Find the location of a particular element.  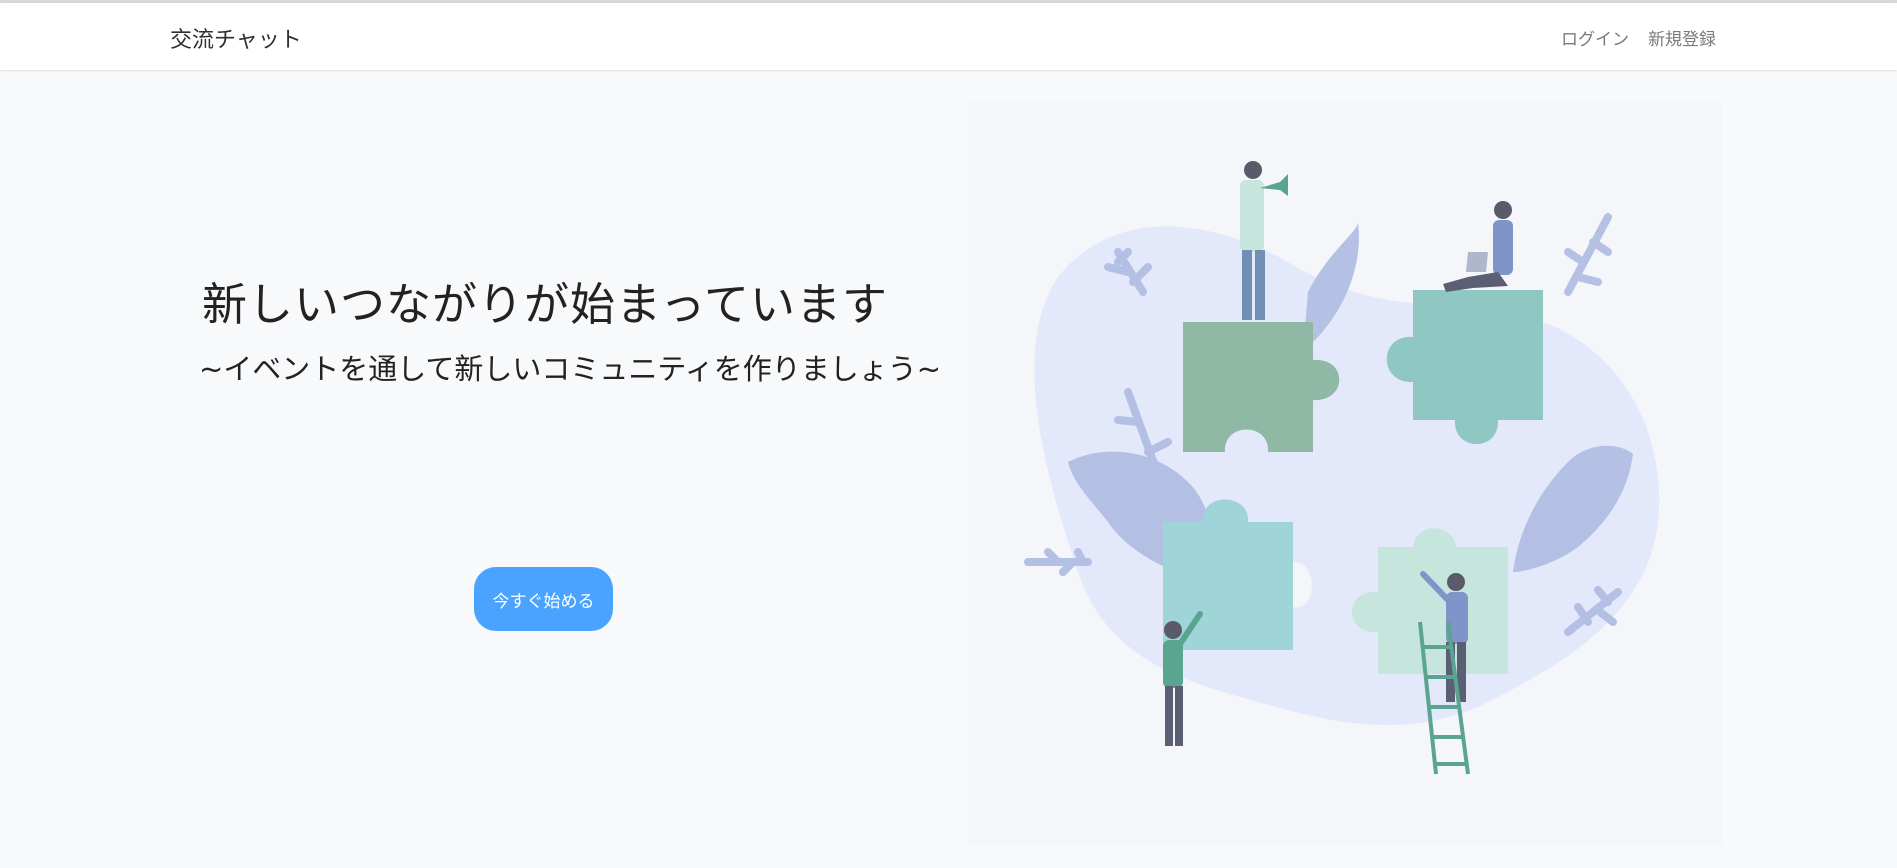

brand-logo-text: 交流チャット is located at coordinates (236, 38).